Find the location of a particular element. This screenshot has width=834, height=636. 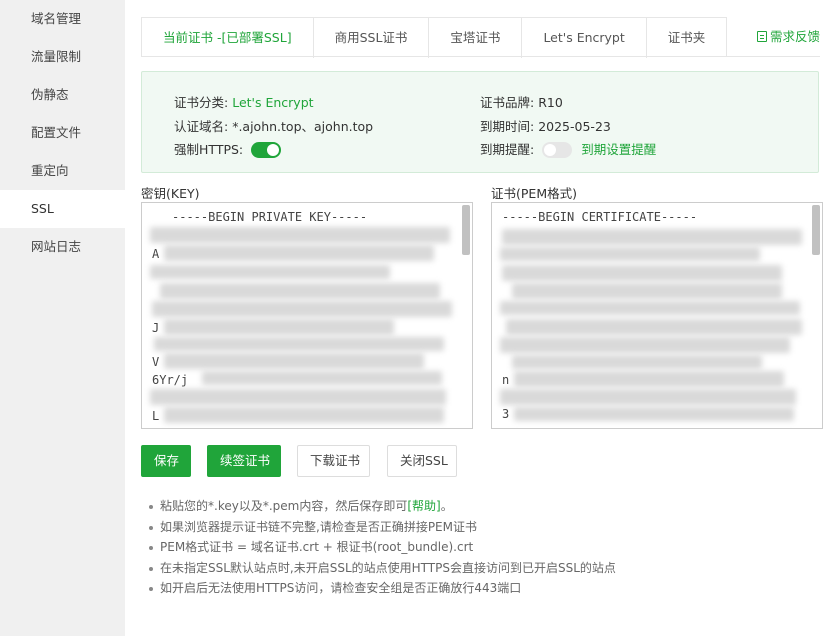

cert-brand-label: 证书品牌: is located at coordinates (507, 102).